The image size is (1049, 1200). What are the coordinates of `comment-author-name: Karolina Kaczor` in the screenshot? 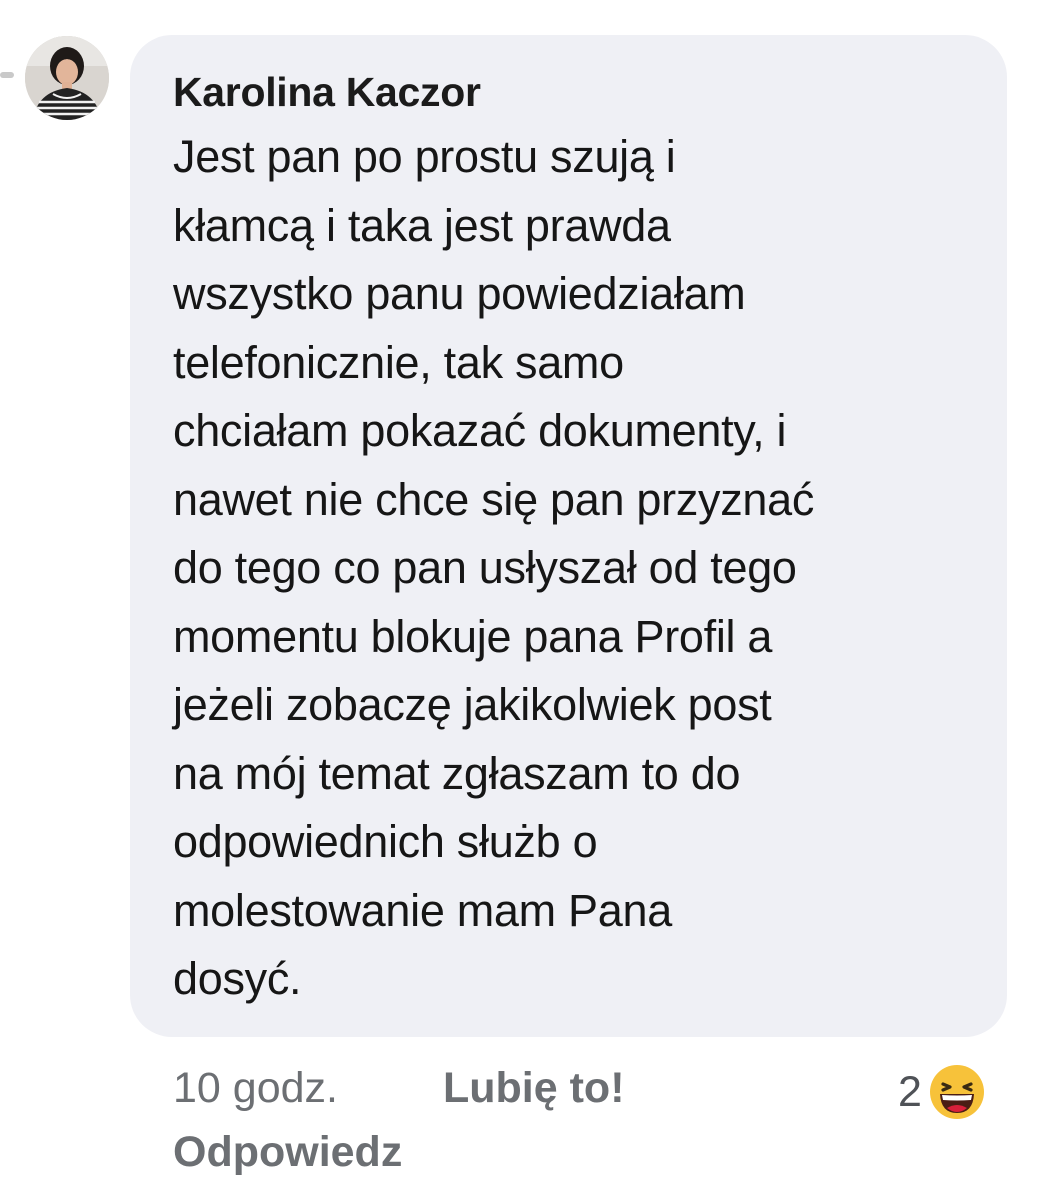 It's located at (570, 92).